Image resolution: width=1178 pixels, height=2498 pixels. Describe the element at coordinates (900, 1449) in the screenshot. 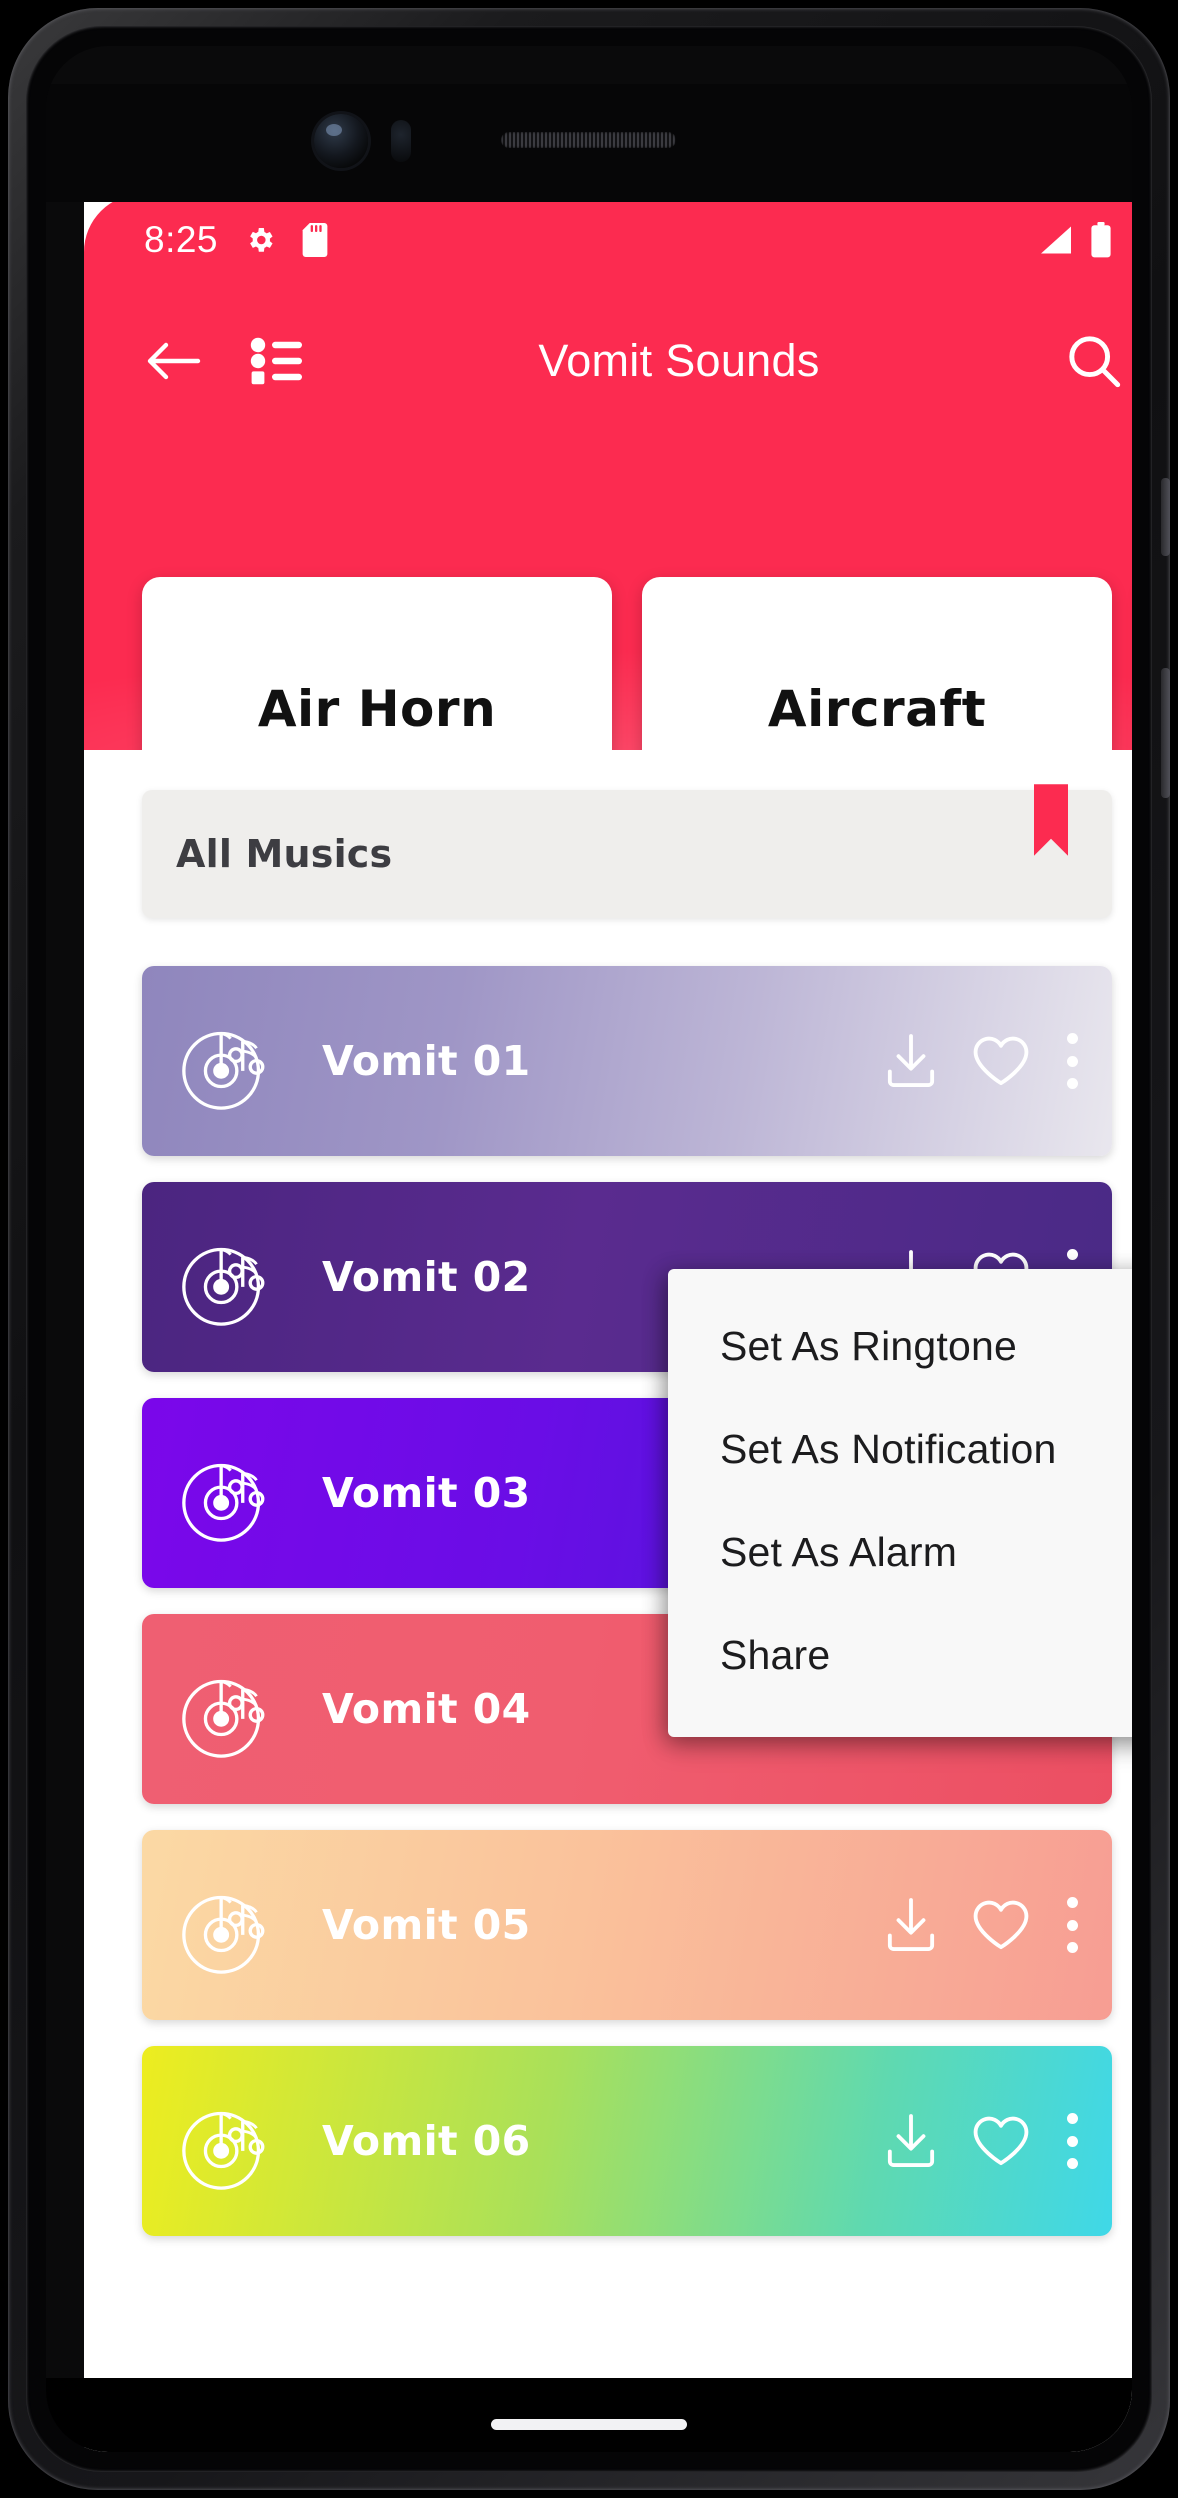

I see `menu-item-set-as-notification: Set As Notification` at that location.